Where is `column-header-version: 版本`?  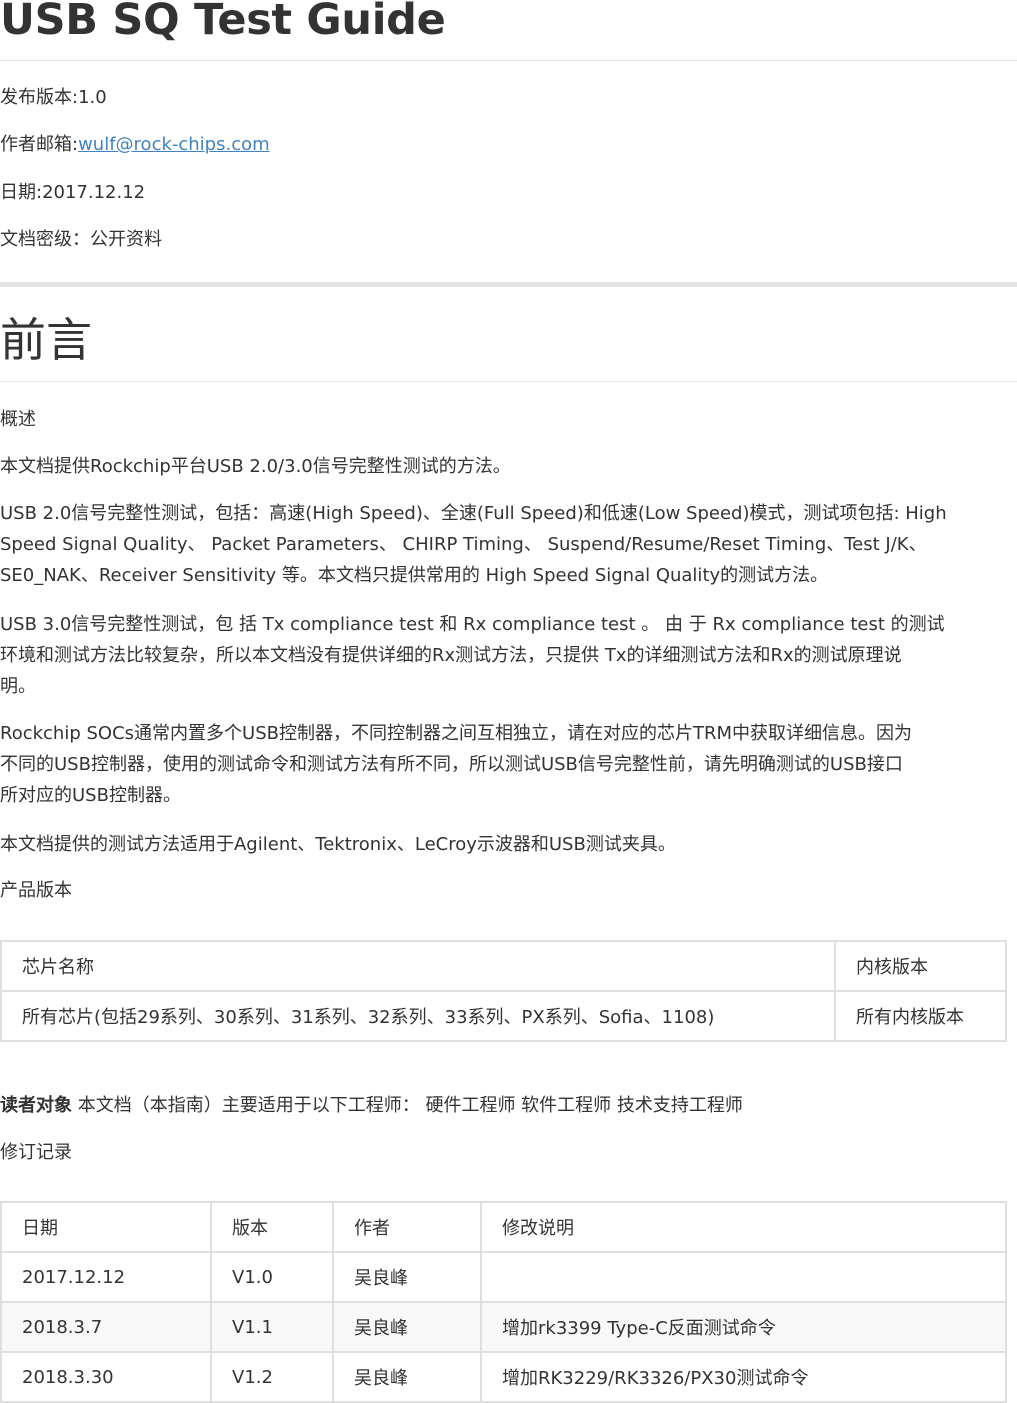
column-header-version: 版本 is located at coordinates (272, 1227).